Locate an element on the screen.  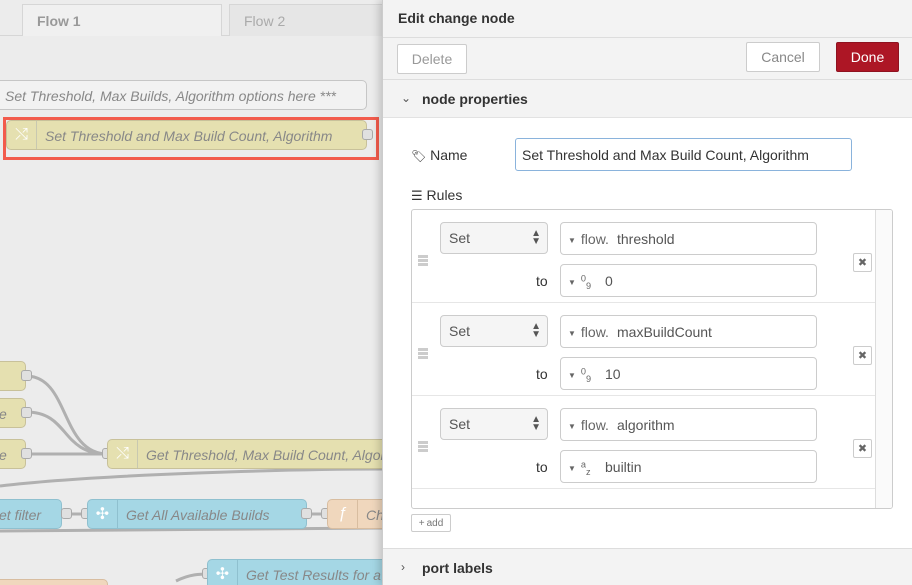
rules-label-text: Rules is located at coordinates (444, 195).